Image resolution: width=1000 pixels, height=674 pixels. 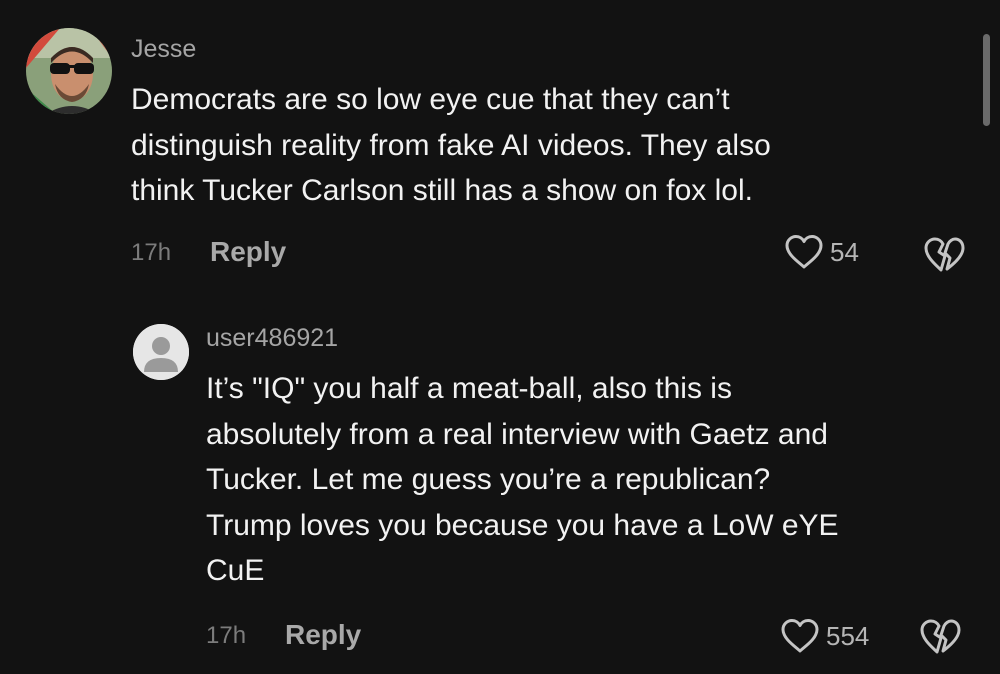 I want to click on like-button: 554, so click(x=824, y=636).